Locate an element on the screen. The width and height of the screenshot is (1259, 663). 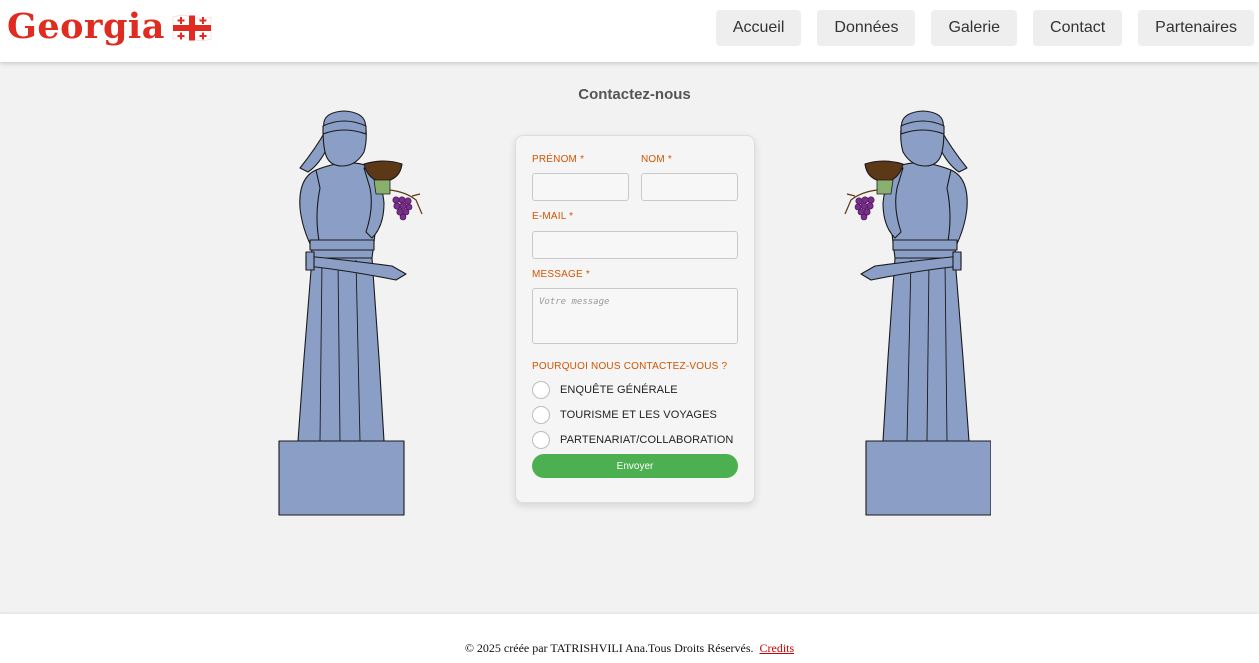
reason-option-general: ENQUÊTE GÉNÉRALE is located at coordinates (605, 390).